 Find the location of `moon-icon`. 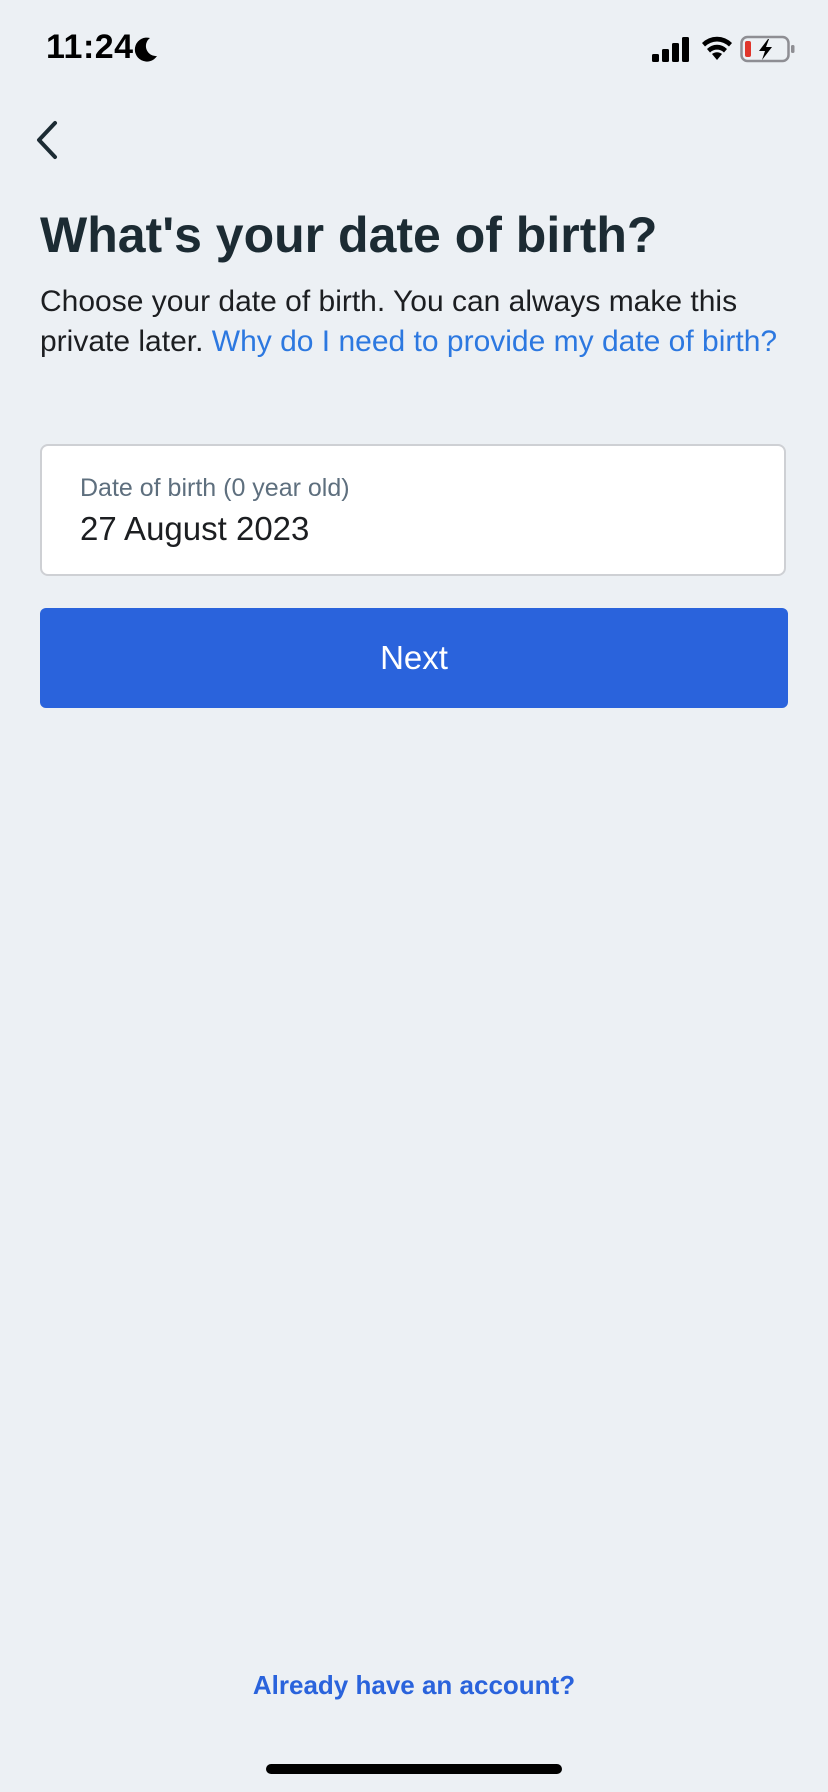

moon-icon is located at coordinates (145, 49).